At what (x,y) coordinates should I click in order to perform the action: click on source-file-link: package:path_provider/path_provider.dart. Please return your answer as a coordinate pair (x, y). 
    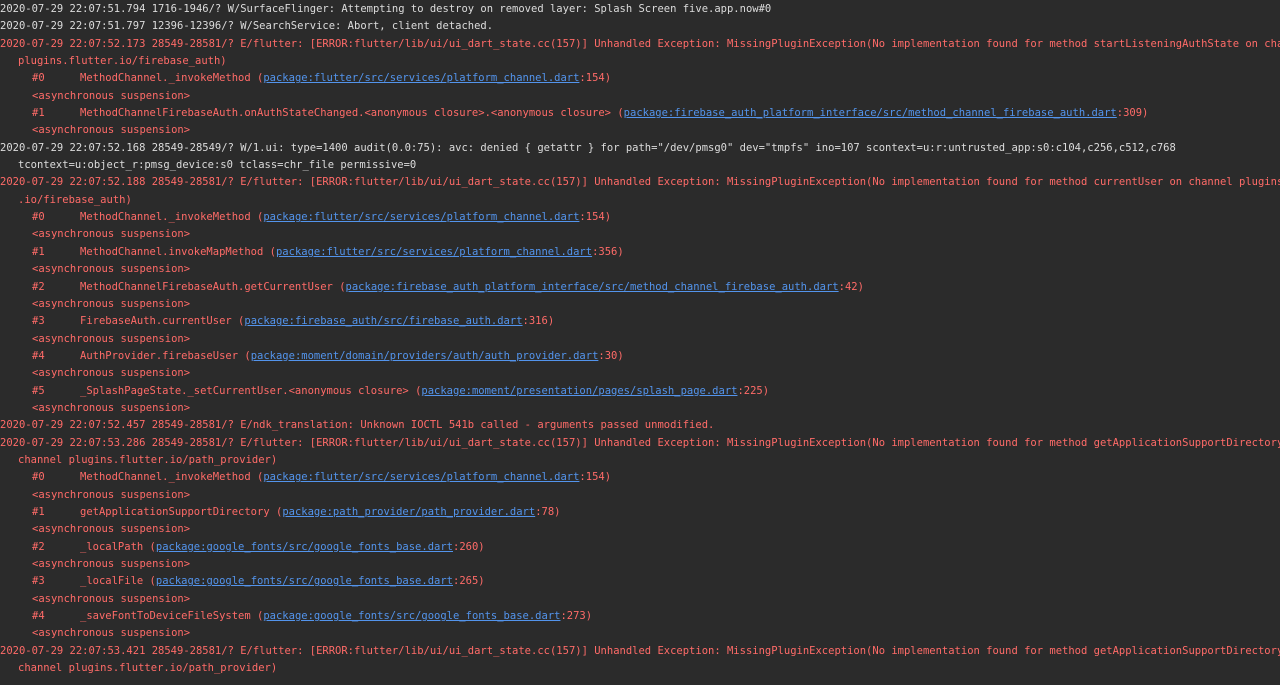
    Looking at the image, I should click on (408, 512).